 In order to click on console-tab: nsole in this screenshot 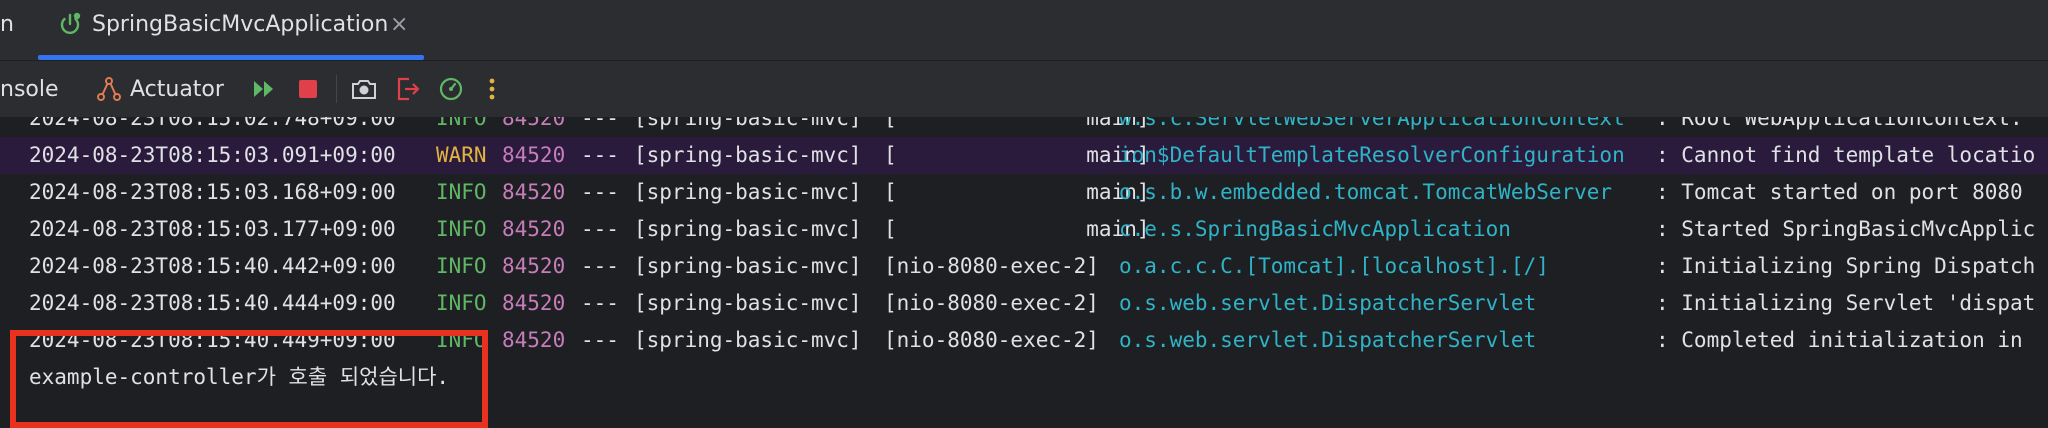, I will do `click(29, 89)`.